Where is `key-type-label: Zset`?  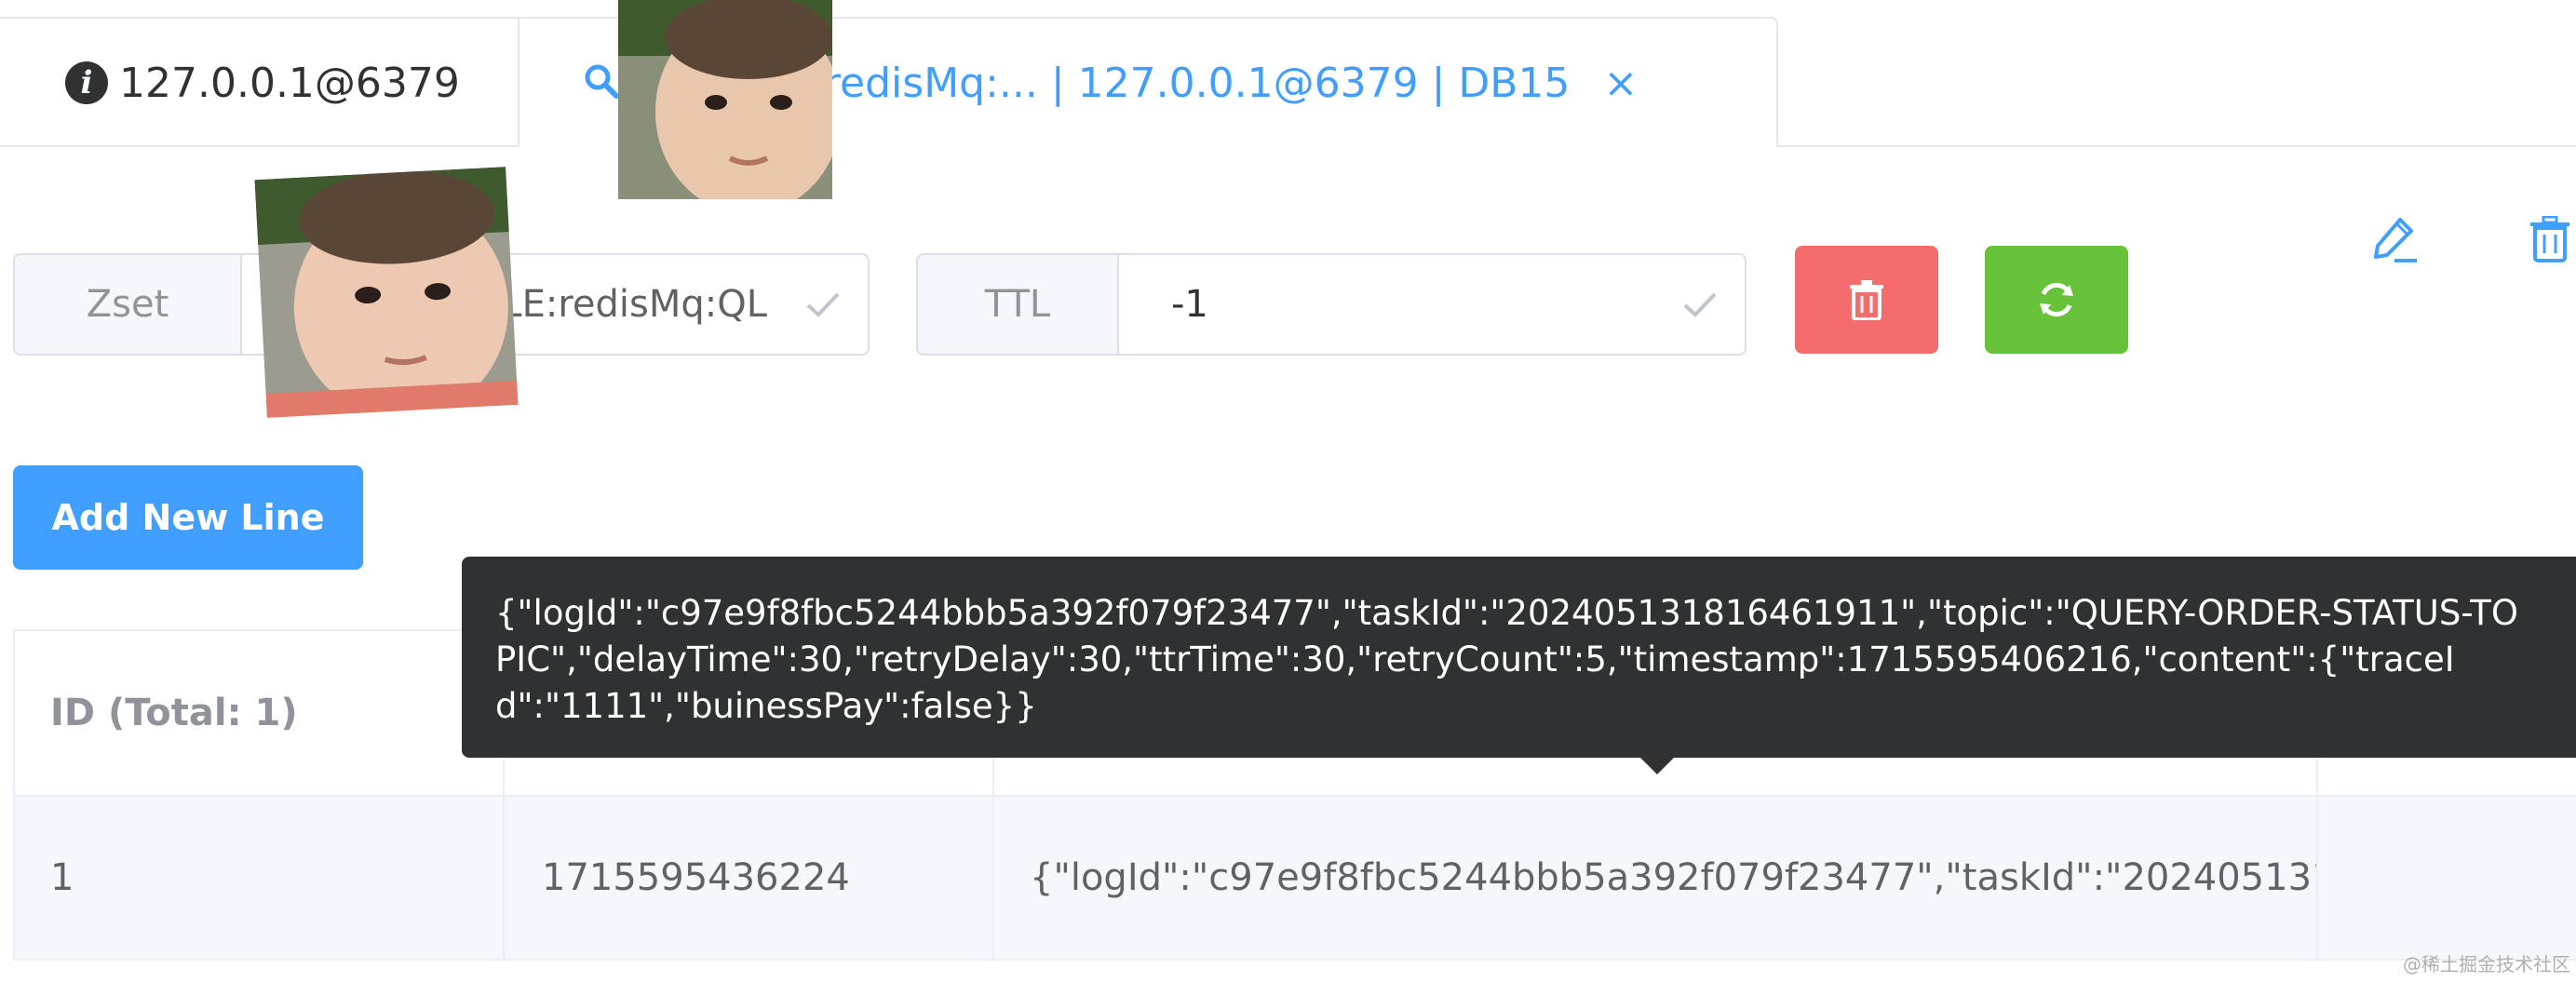
key-type-label: Zset is located at coordinates (128, 304).